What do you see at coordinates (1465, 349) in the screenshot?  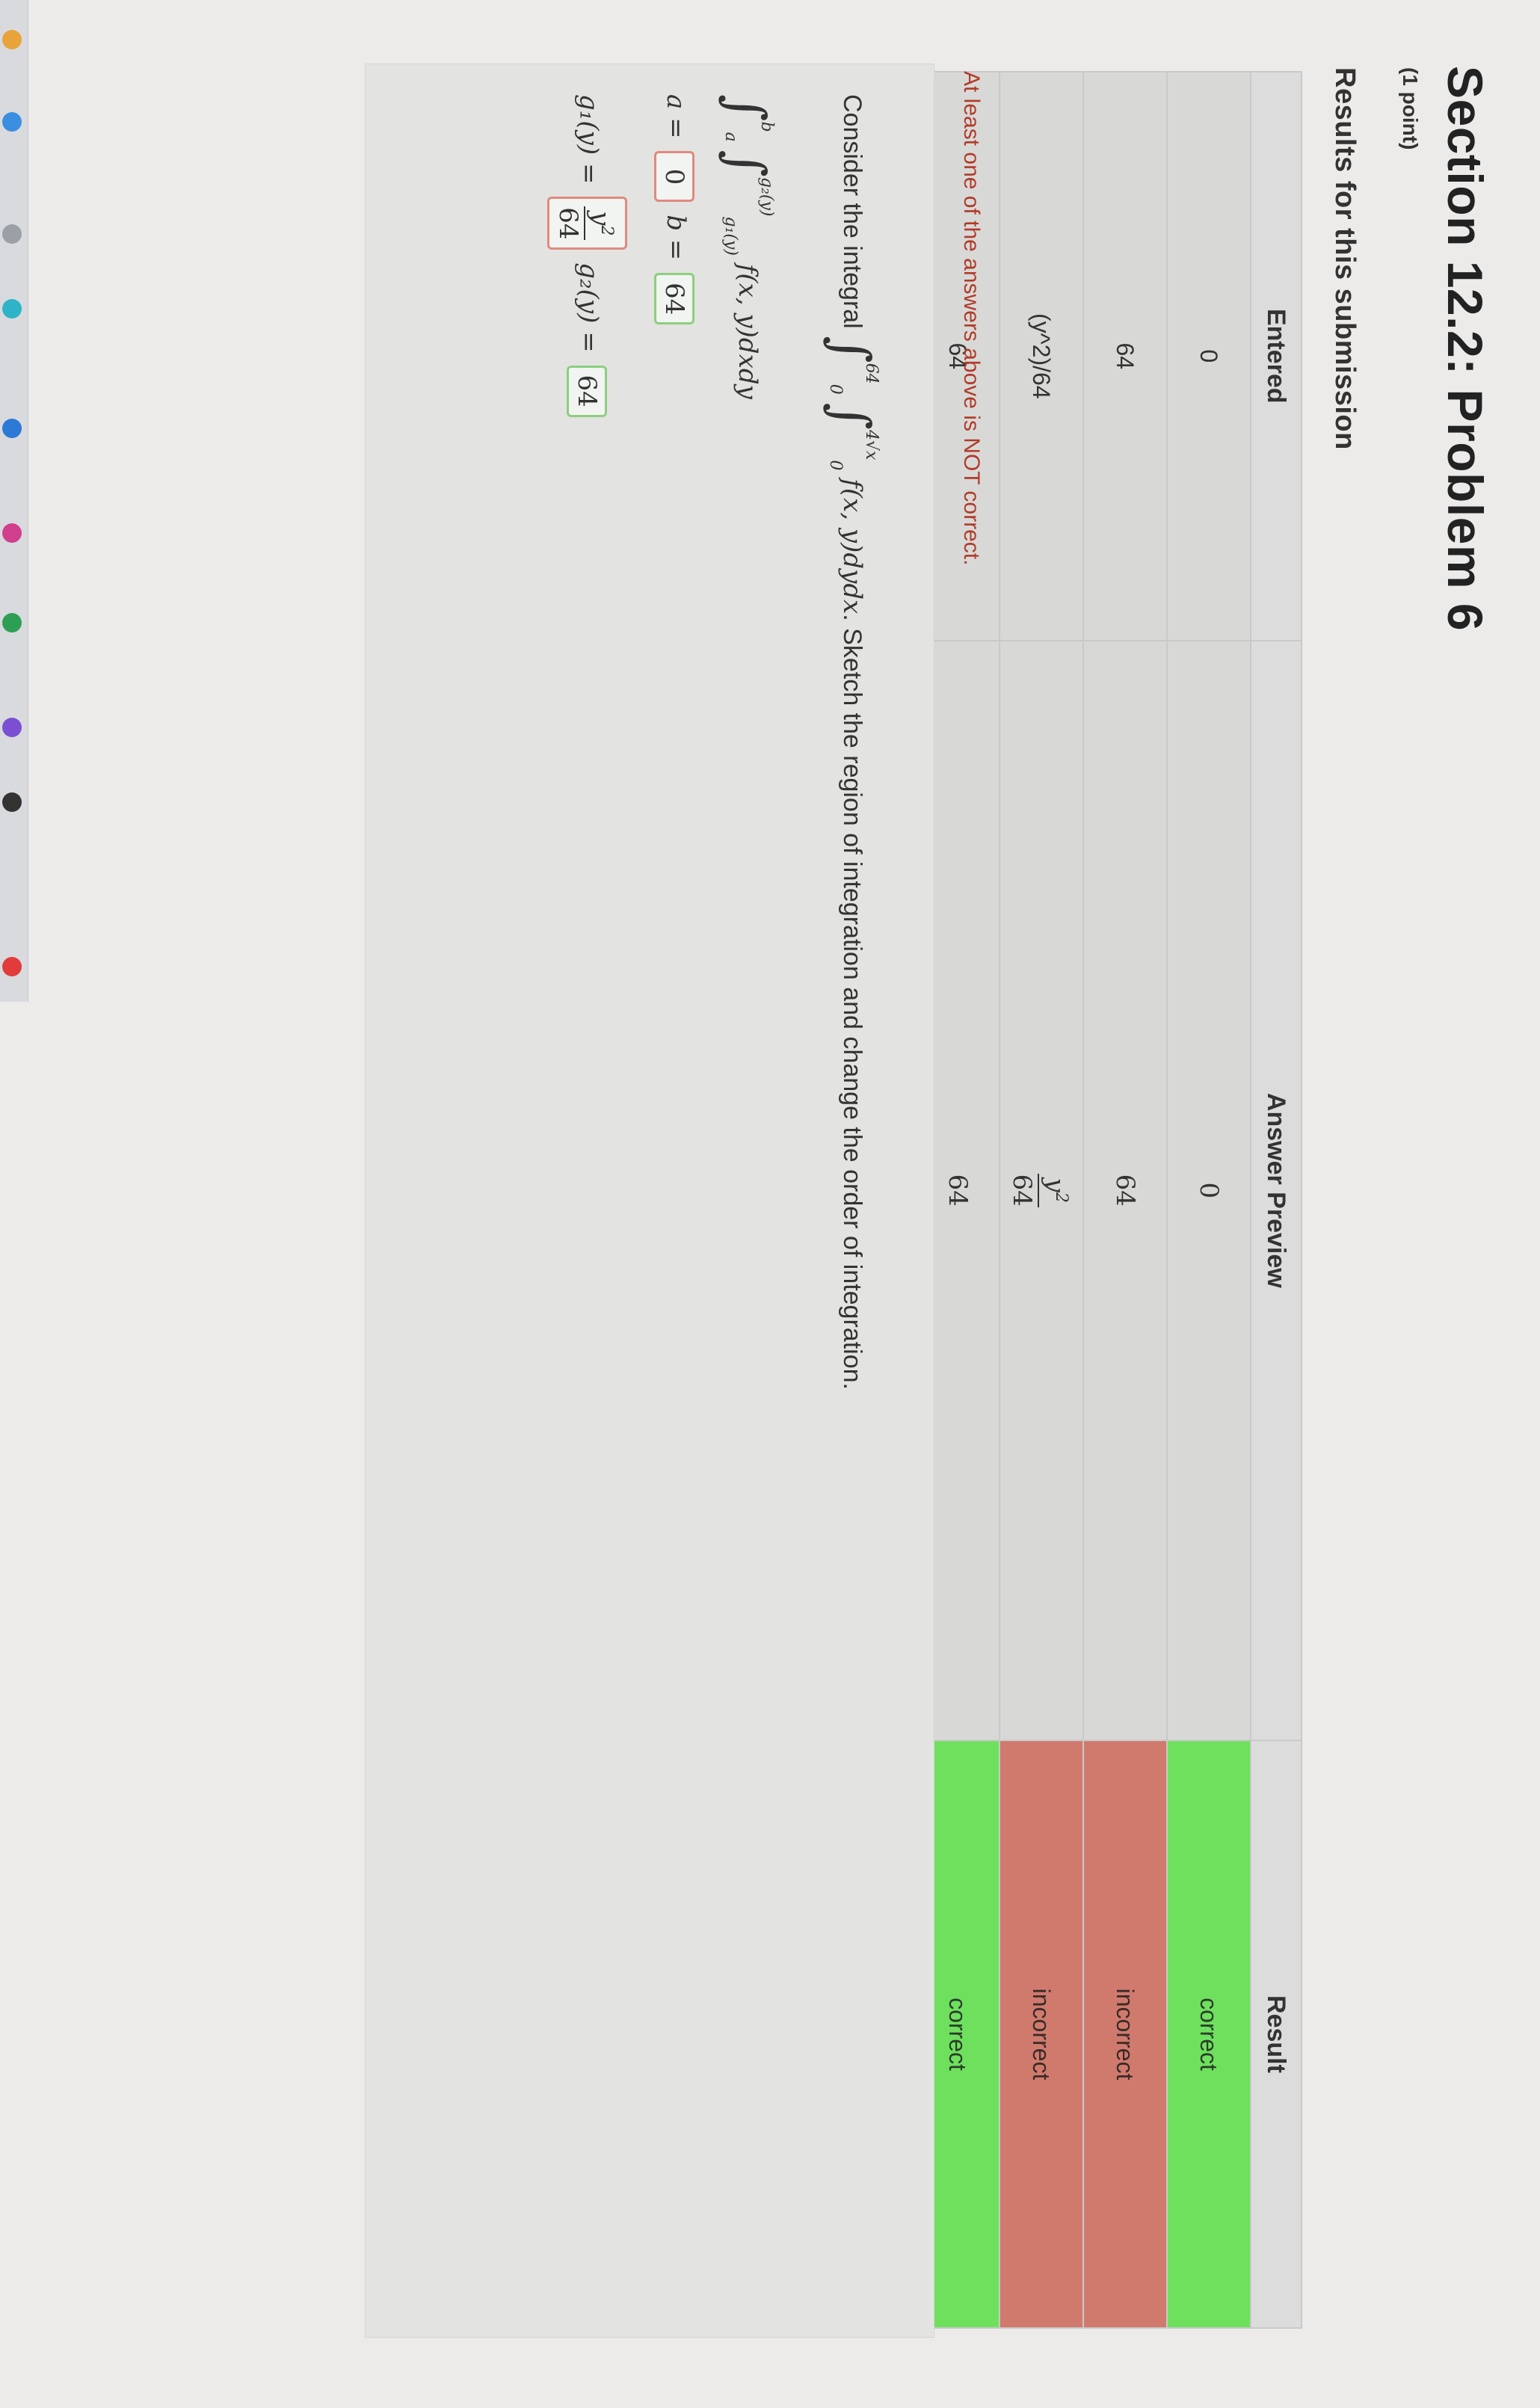 I see `page-title: Section 12.2: Problem 6` at bounding box center [1465, 349].